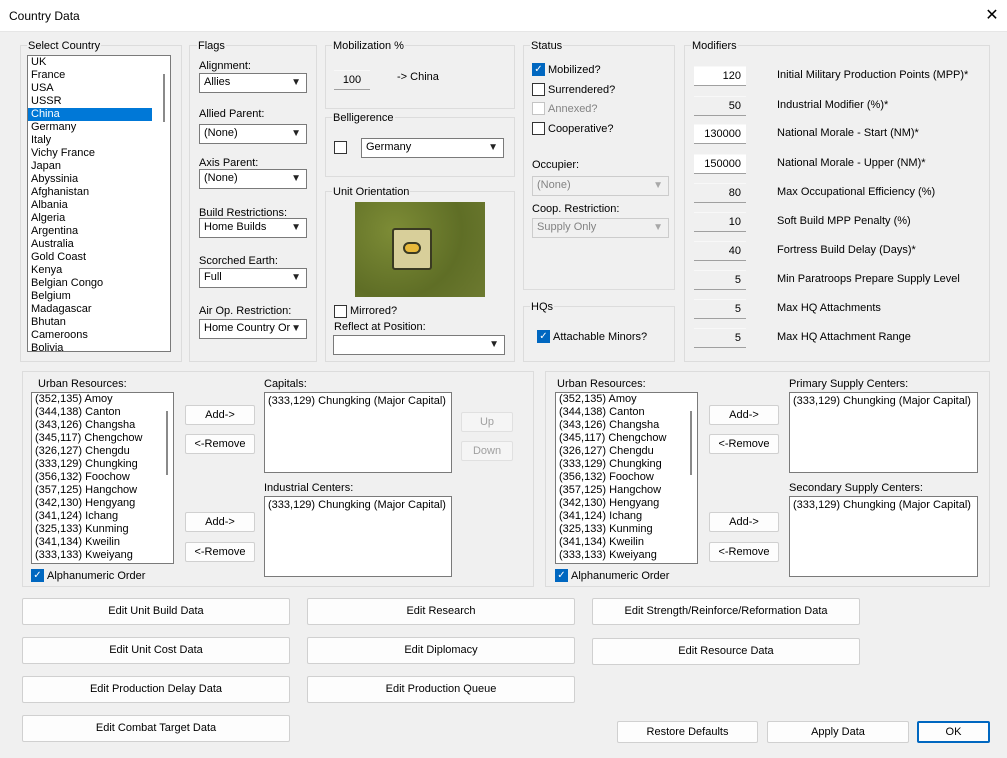 This screenshot has width=1007, height=758. I want to click on edit-combat-target-button: Edit Combat Target Data, so click(156, 728).